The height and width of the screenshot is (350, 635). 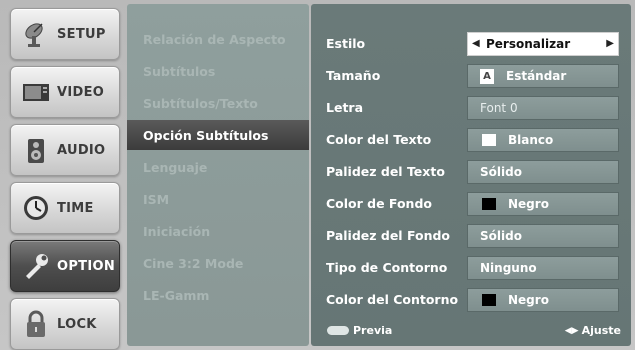 What do you see at coordinates (81, 150) in the screenshot?
I see `nav-label: AUDIO` at bounding box center [81, 150].